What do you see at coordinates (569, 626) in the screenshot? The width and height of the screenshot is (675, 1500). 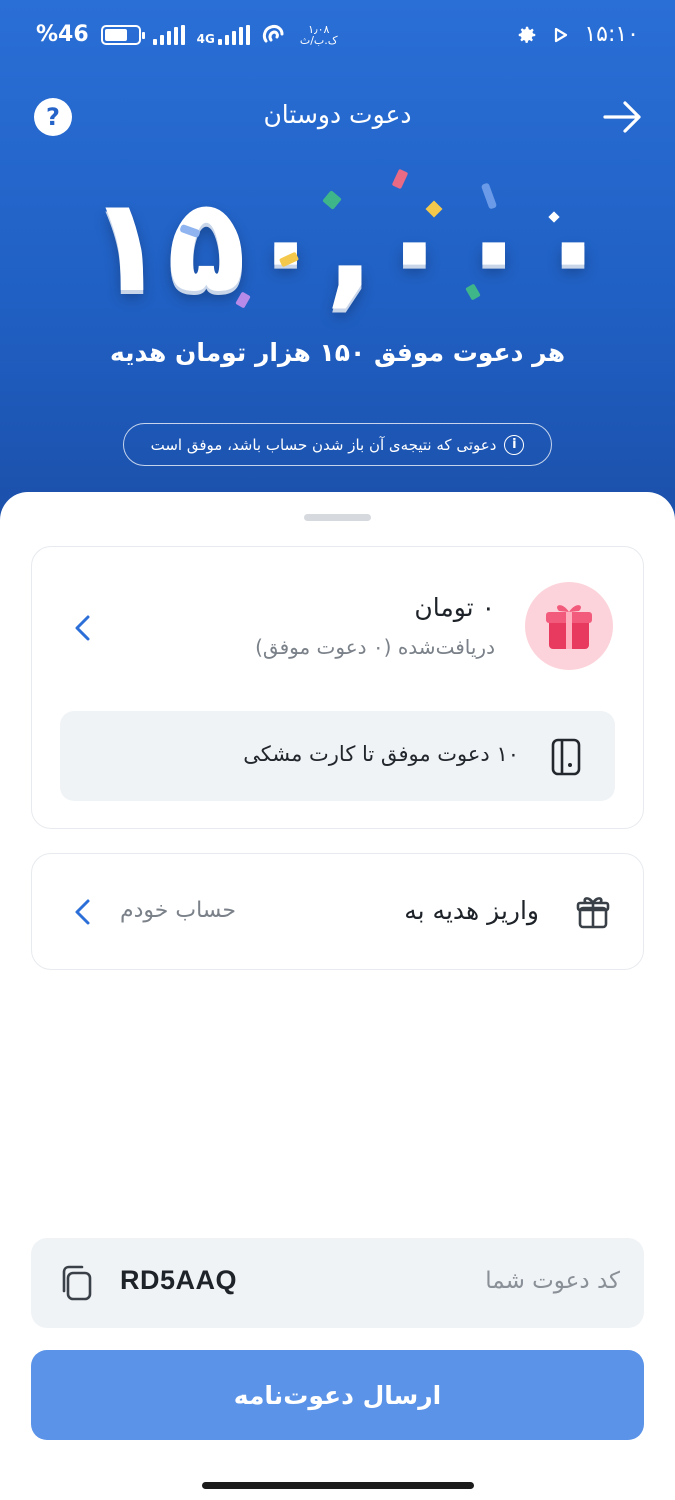 I see `gift-icon` at bounding box center [569, 626].